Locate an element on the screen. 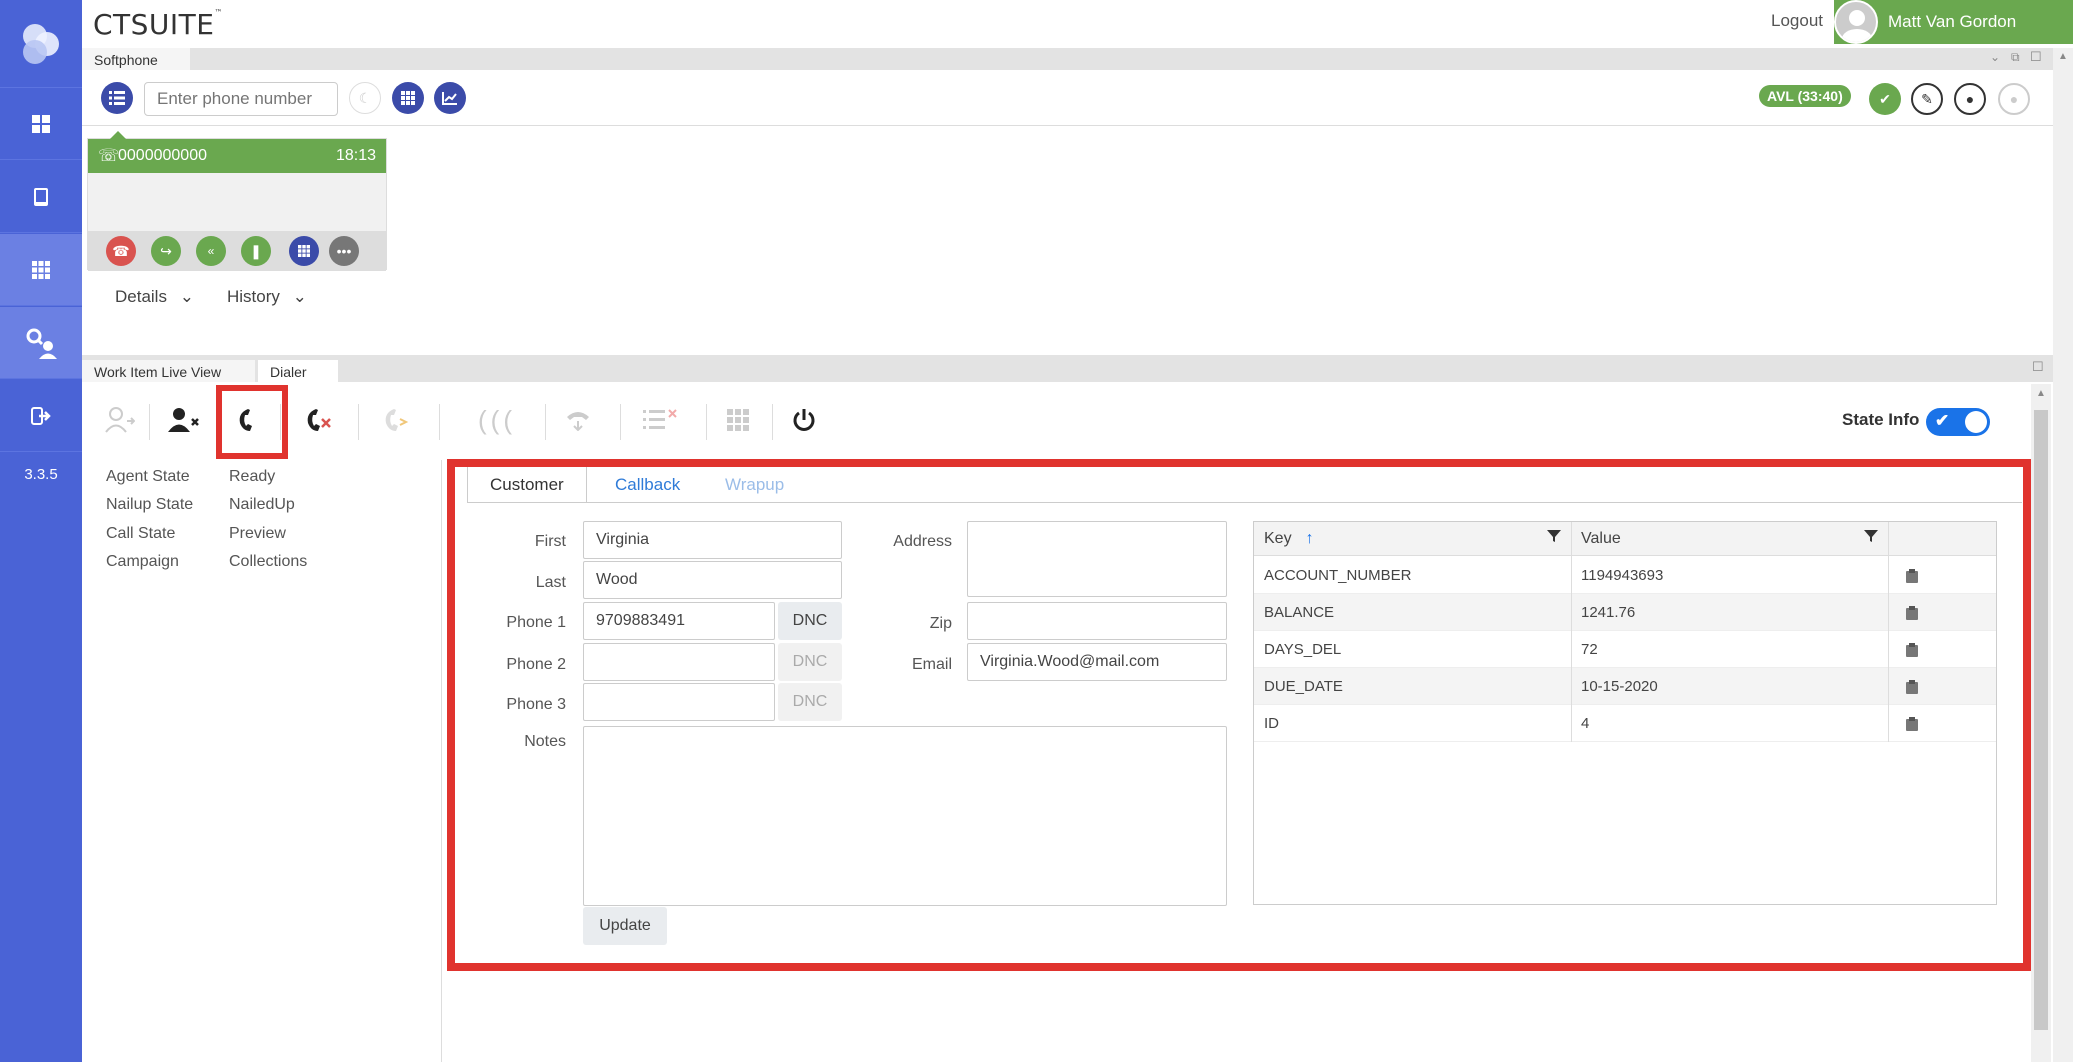 The height and width of the screenshot is (1062, 2073). transfer-call-icon is located at coordinates (578, 420).